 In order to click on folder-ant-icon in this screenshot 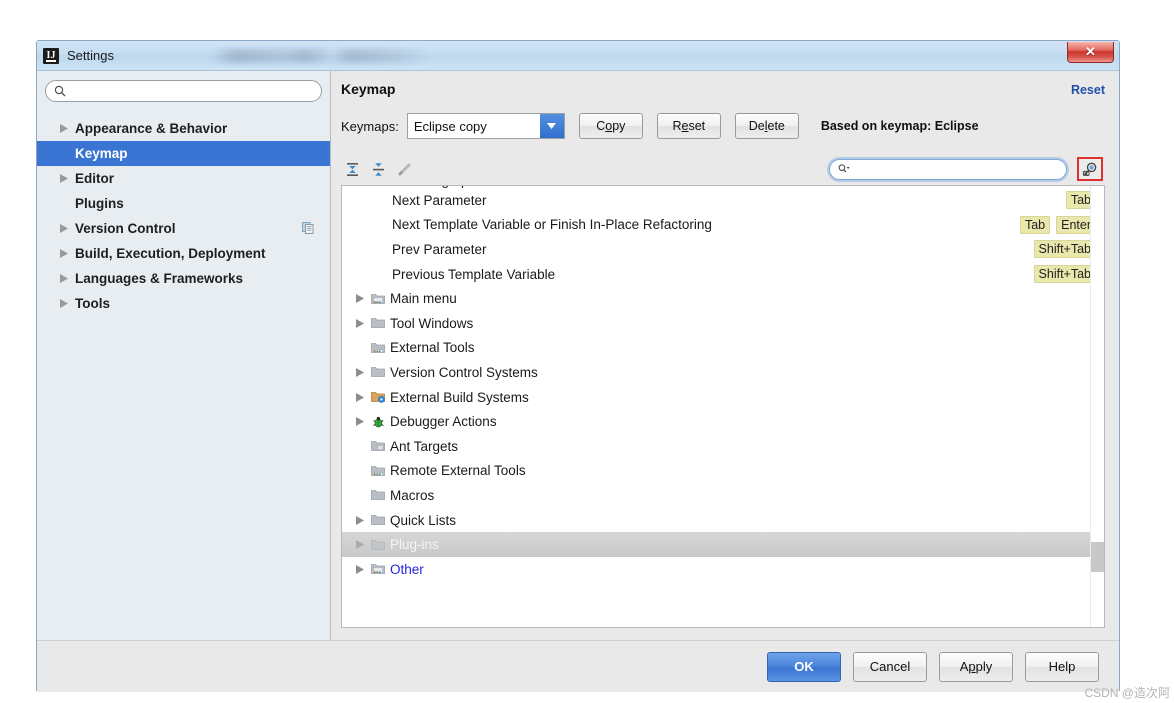, I will do `click(378, 446)`.